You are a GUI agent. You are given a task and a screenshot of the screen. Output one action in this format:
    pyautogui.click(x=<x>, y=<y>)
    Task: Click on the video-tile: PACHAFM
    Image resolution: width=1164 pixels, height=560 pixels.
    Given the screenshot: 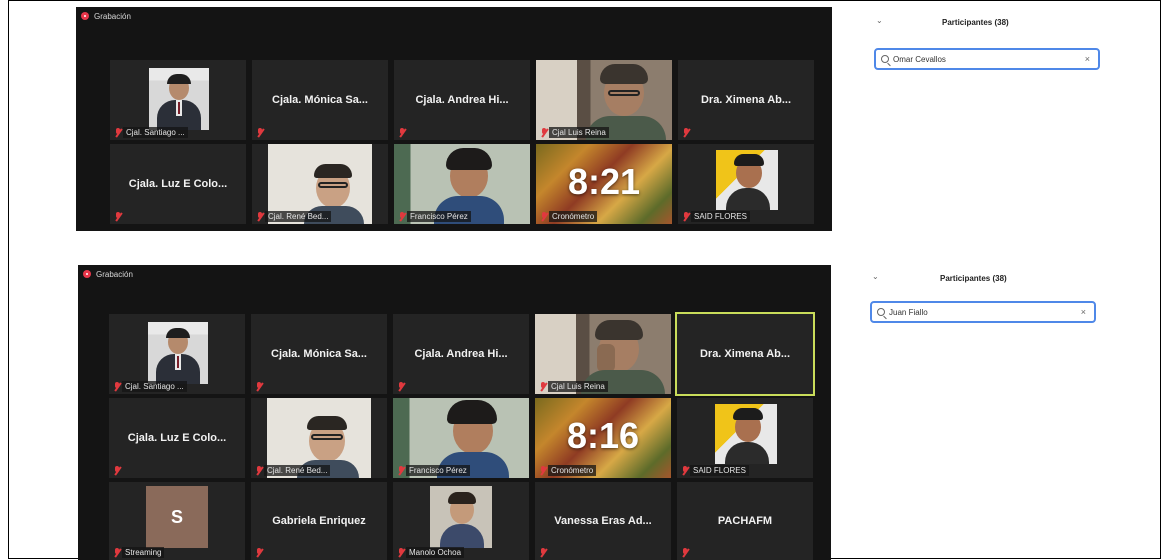 What is the action you would take?
    pyautogui.click(x=745, y=521)
    